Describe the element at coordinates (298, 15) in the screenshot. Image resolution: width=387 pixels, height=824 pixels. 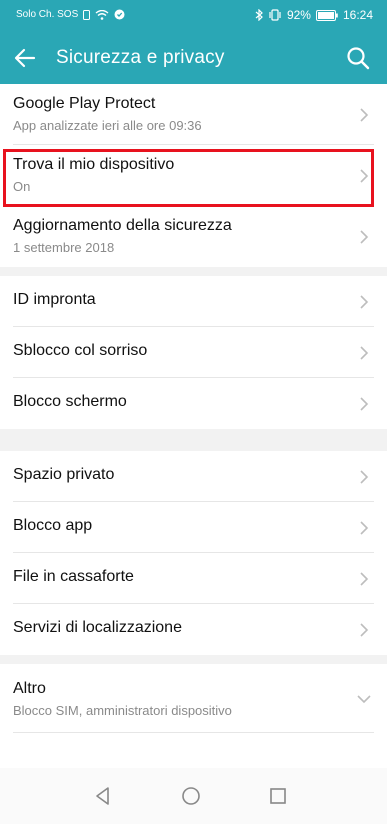
I see `battery-percent: 92%` at that location.